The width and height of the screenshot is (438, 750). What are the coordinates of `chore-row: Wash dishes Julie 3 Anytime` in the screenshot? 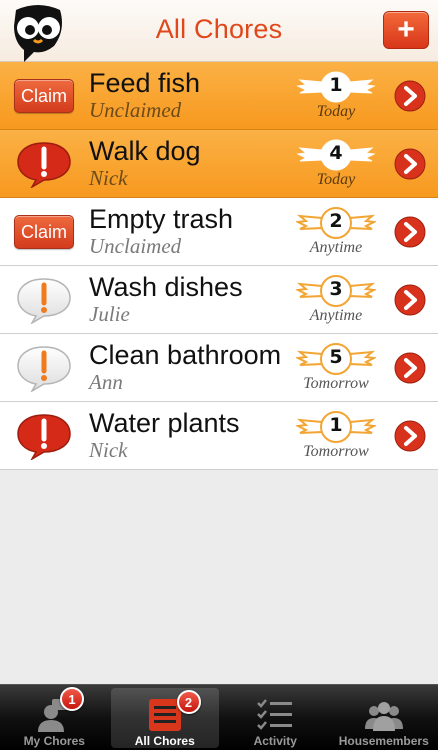 It's located at (219, 300).